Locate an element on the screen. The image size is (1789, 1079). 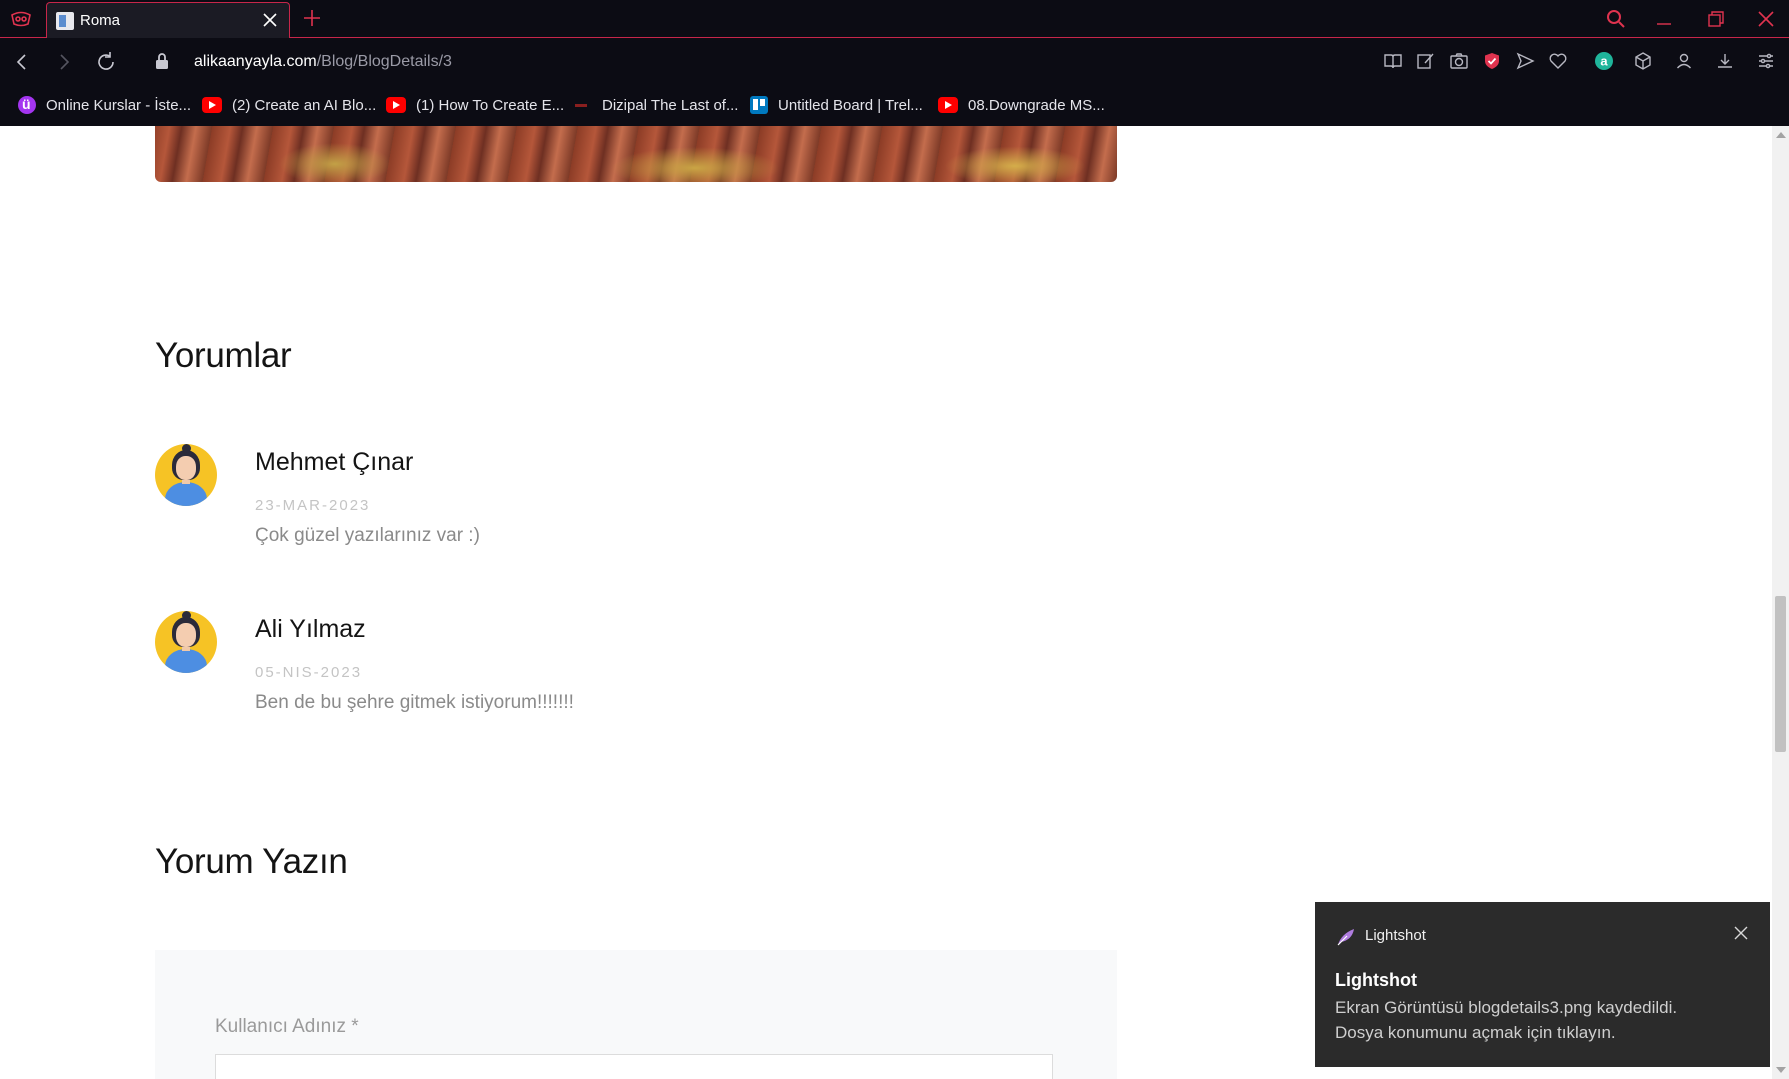
svg-text: a is located at coordinates (1604, 61).